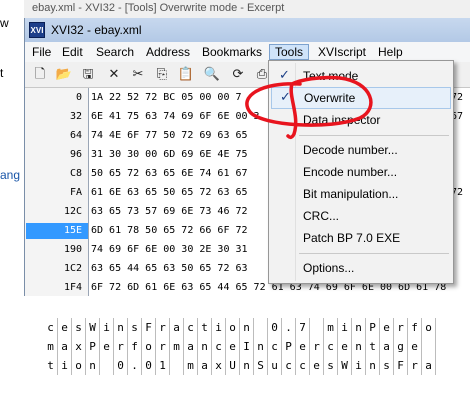 The width and height of the screenshot is (470, 418). I want to click on dump-cell: ., so click(289, 327).